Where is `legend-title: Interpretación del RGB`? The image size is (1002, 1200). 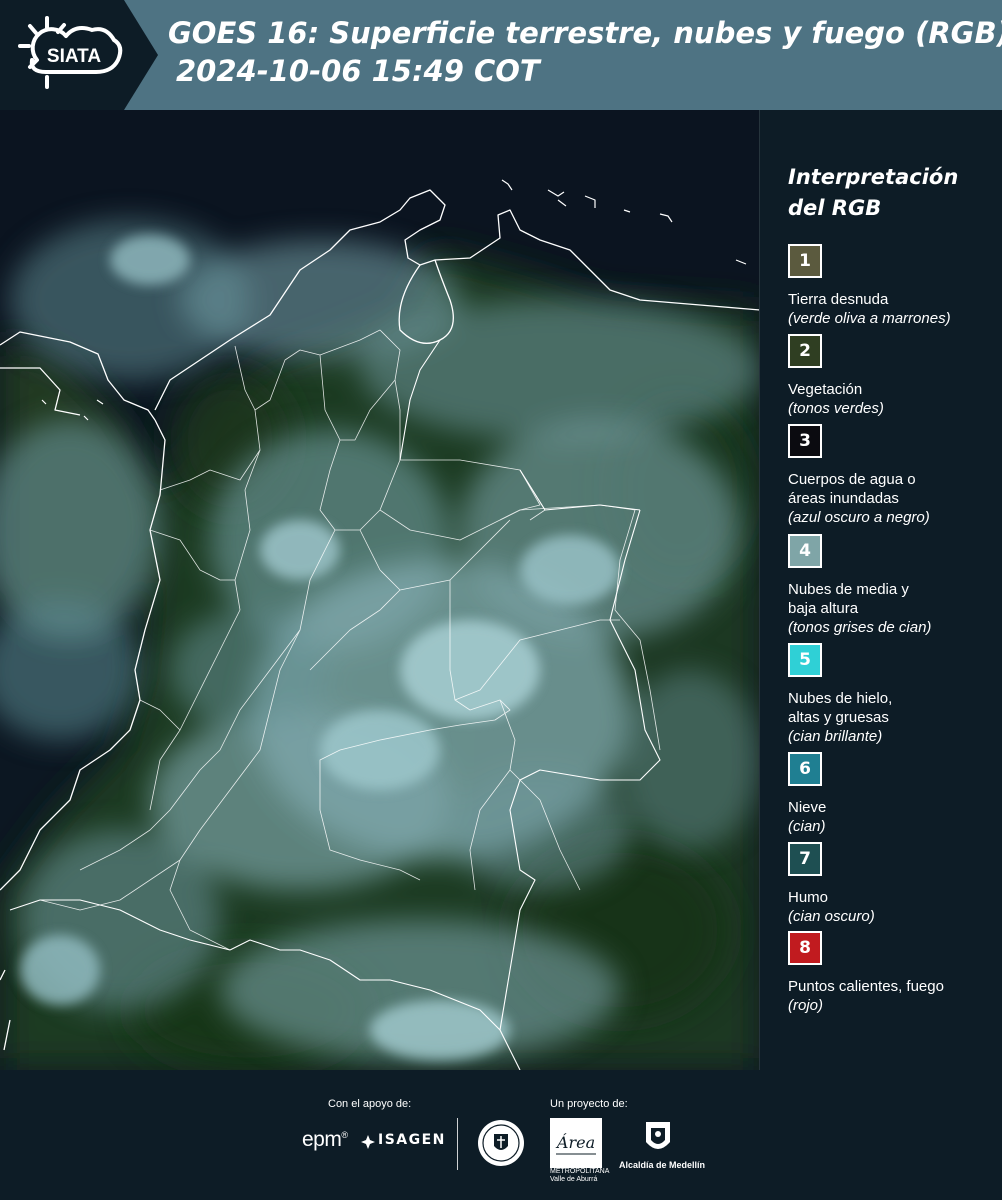 legend-title: Interpretación del RGB is located at coordinates (890, 193).